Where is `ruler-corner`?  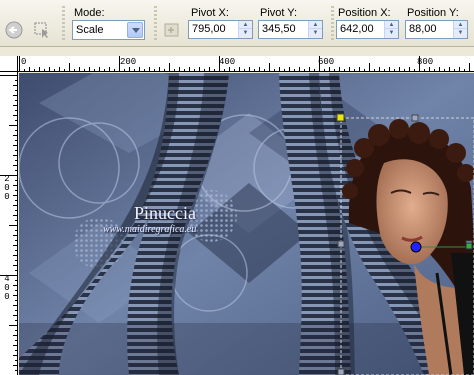 ruler-corner is located at coordinates (9, 64).